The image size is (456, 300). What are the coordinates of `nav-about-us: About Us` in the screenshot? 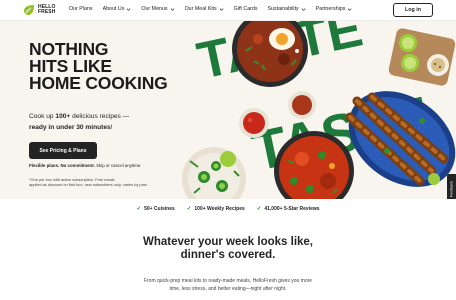 It's located at (117, 9).